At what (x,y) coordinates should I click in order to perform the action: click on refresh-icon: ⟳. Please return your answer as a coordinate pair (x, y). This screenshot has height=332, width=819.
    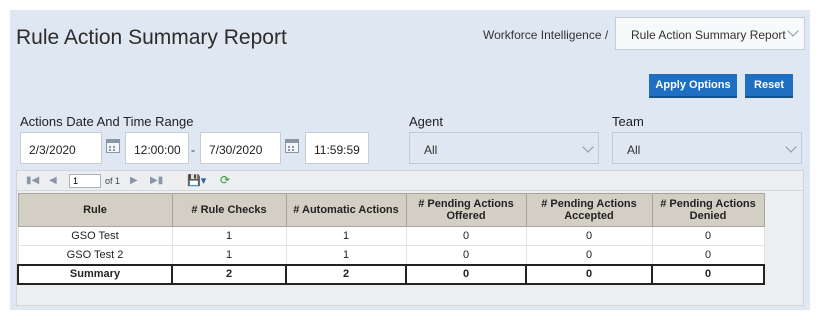
    Looking at the image, I should click on (225, 180).